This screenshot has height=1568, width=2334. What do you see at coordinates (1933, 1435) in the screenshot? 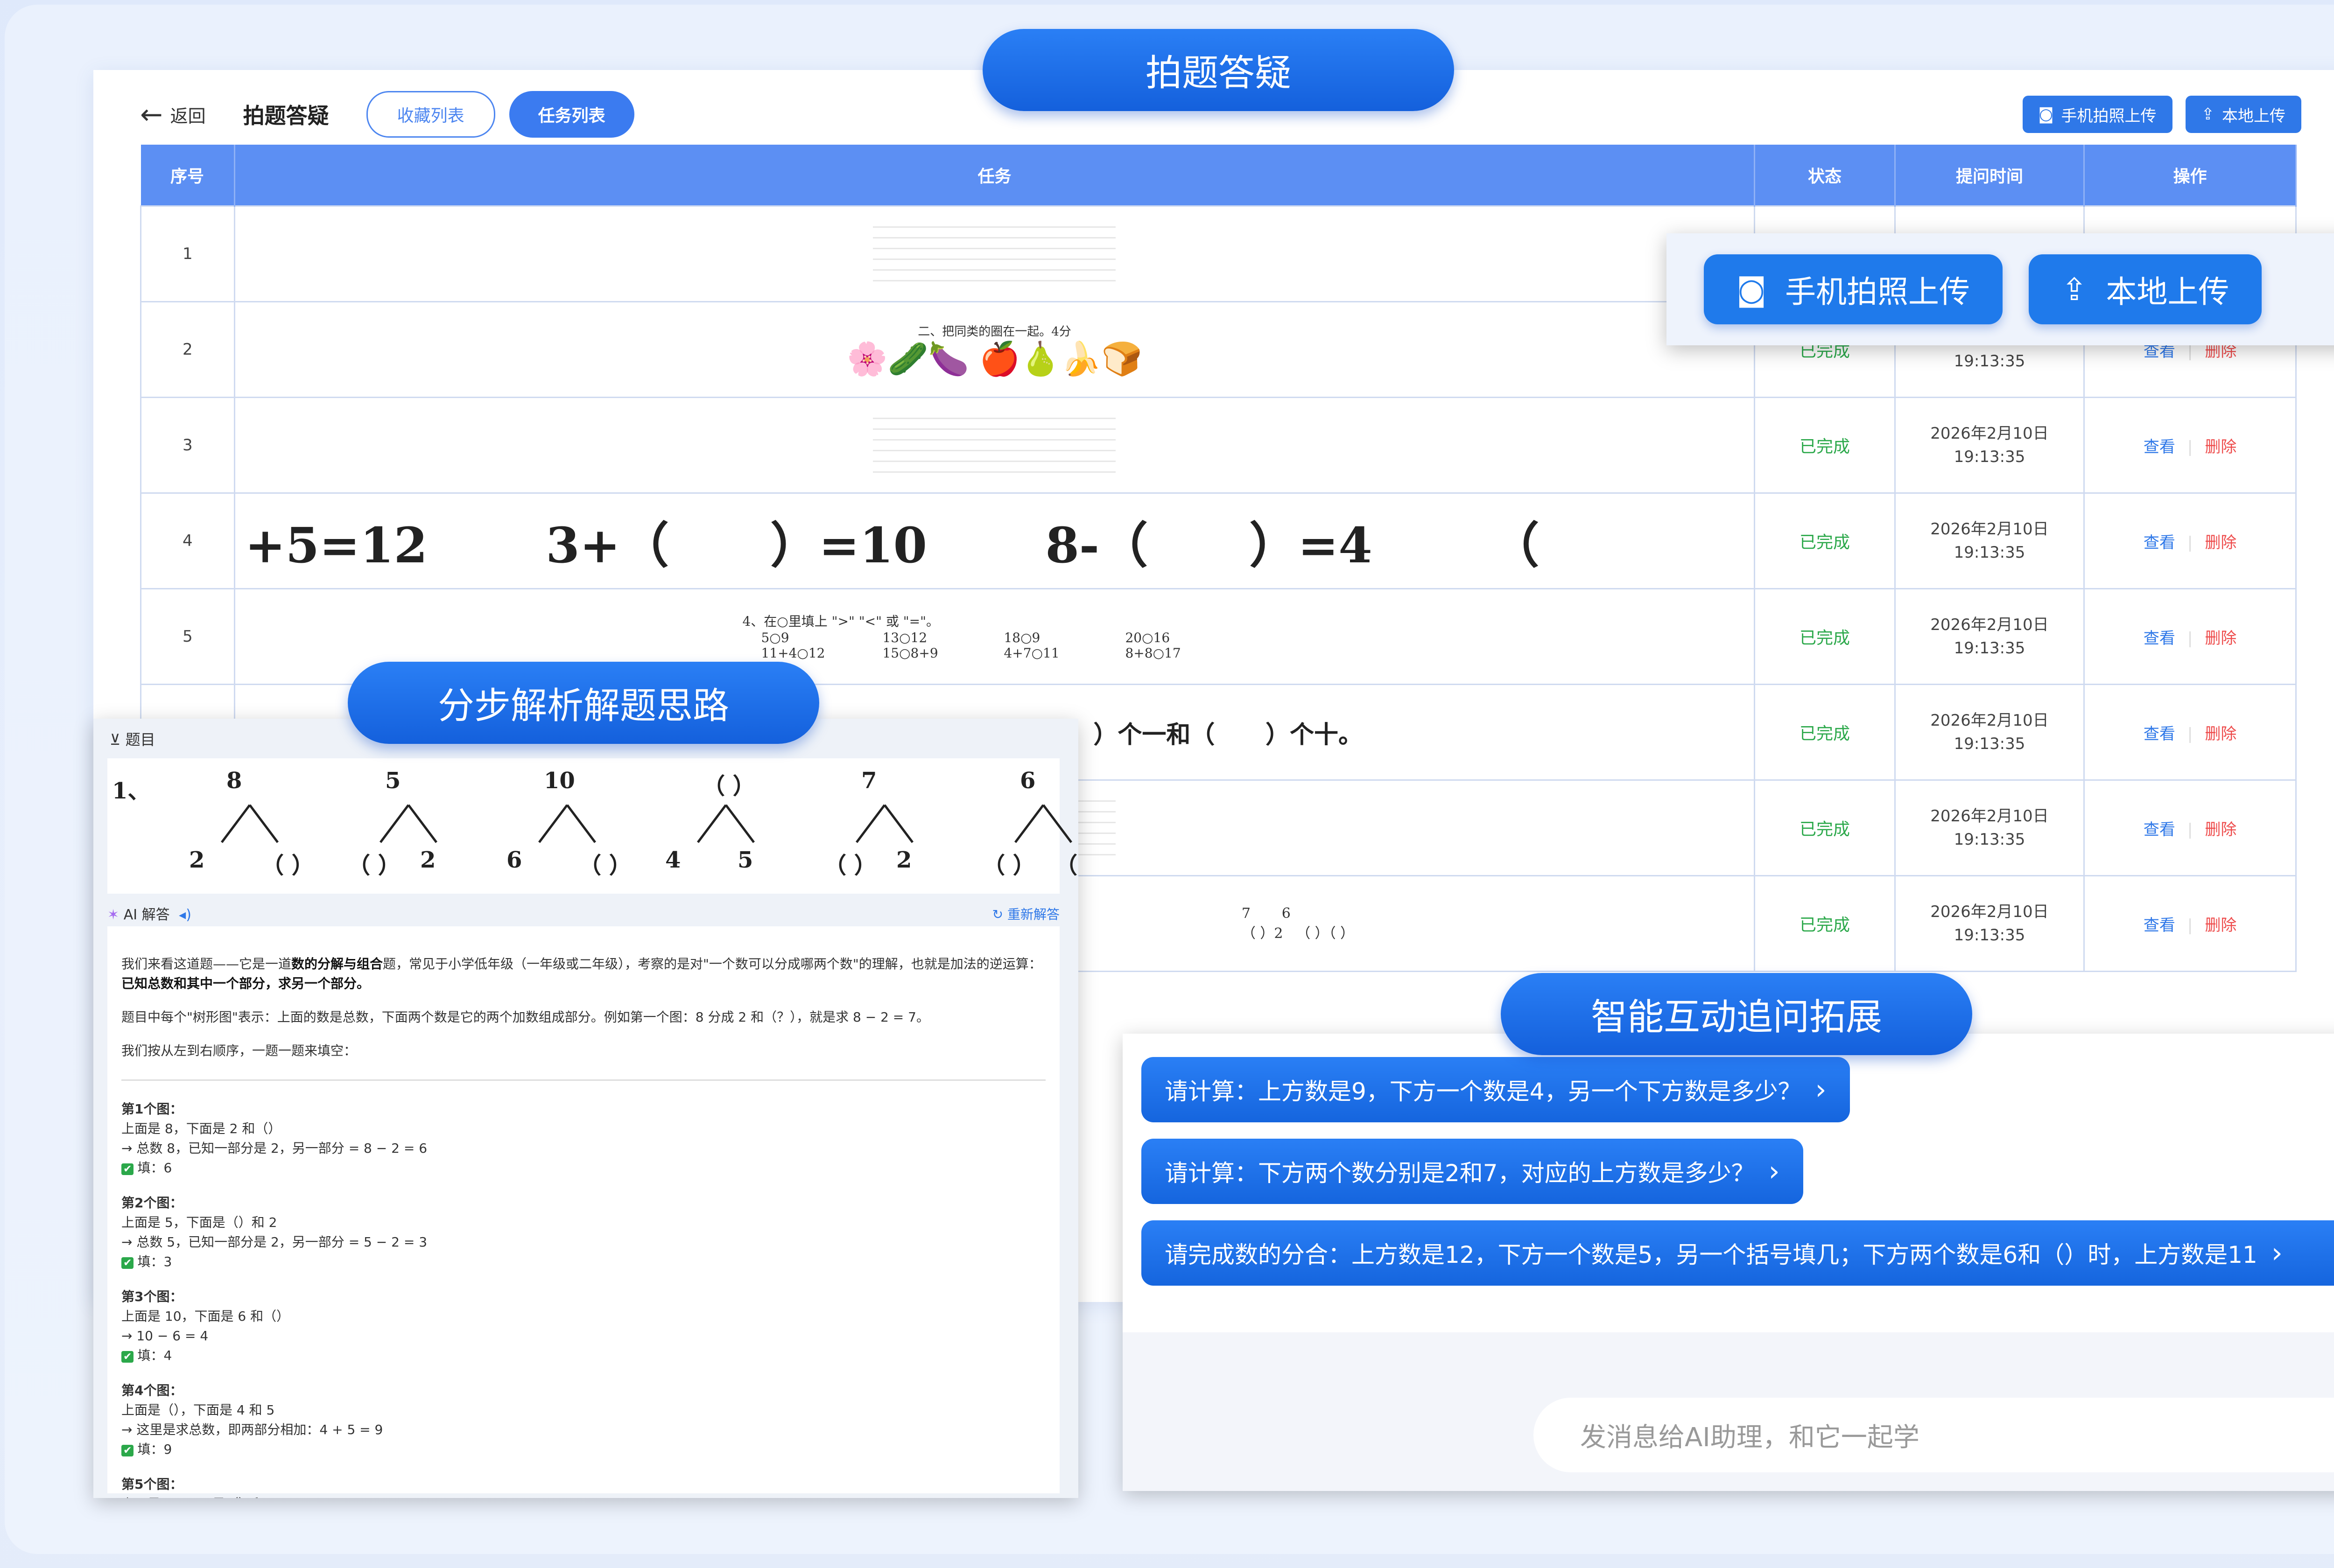
I see `chat-input: 发消息给AI助理，和它一起学` at bounding box center [1933, 1435].